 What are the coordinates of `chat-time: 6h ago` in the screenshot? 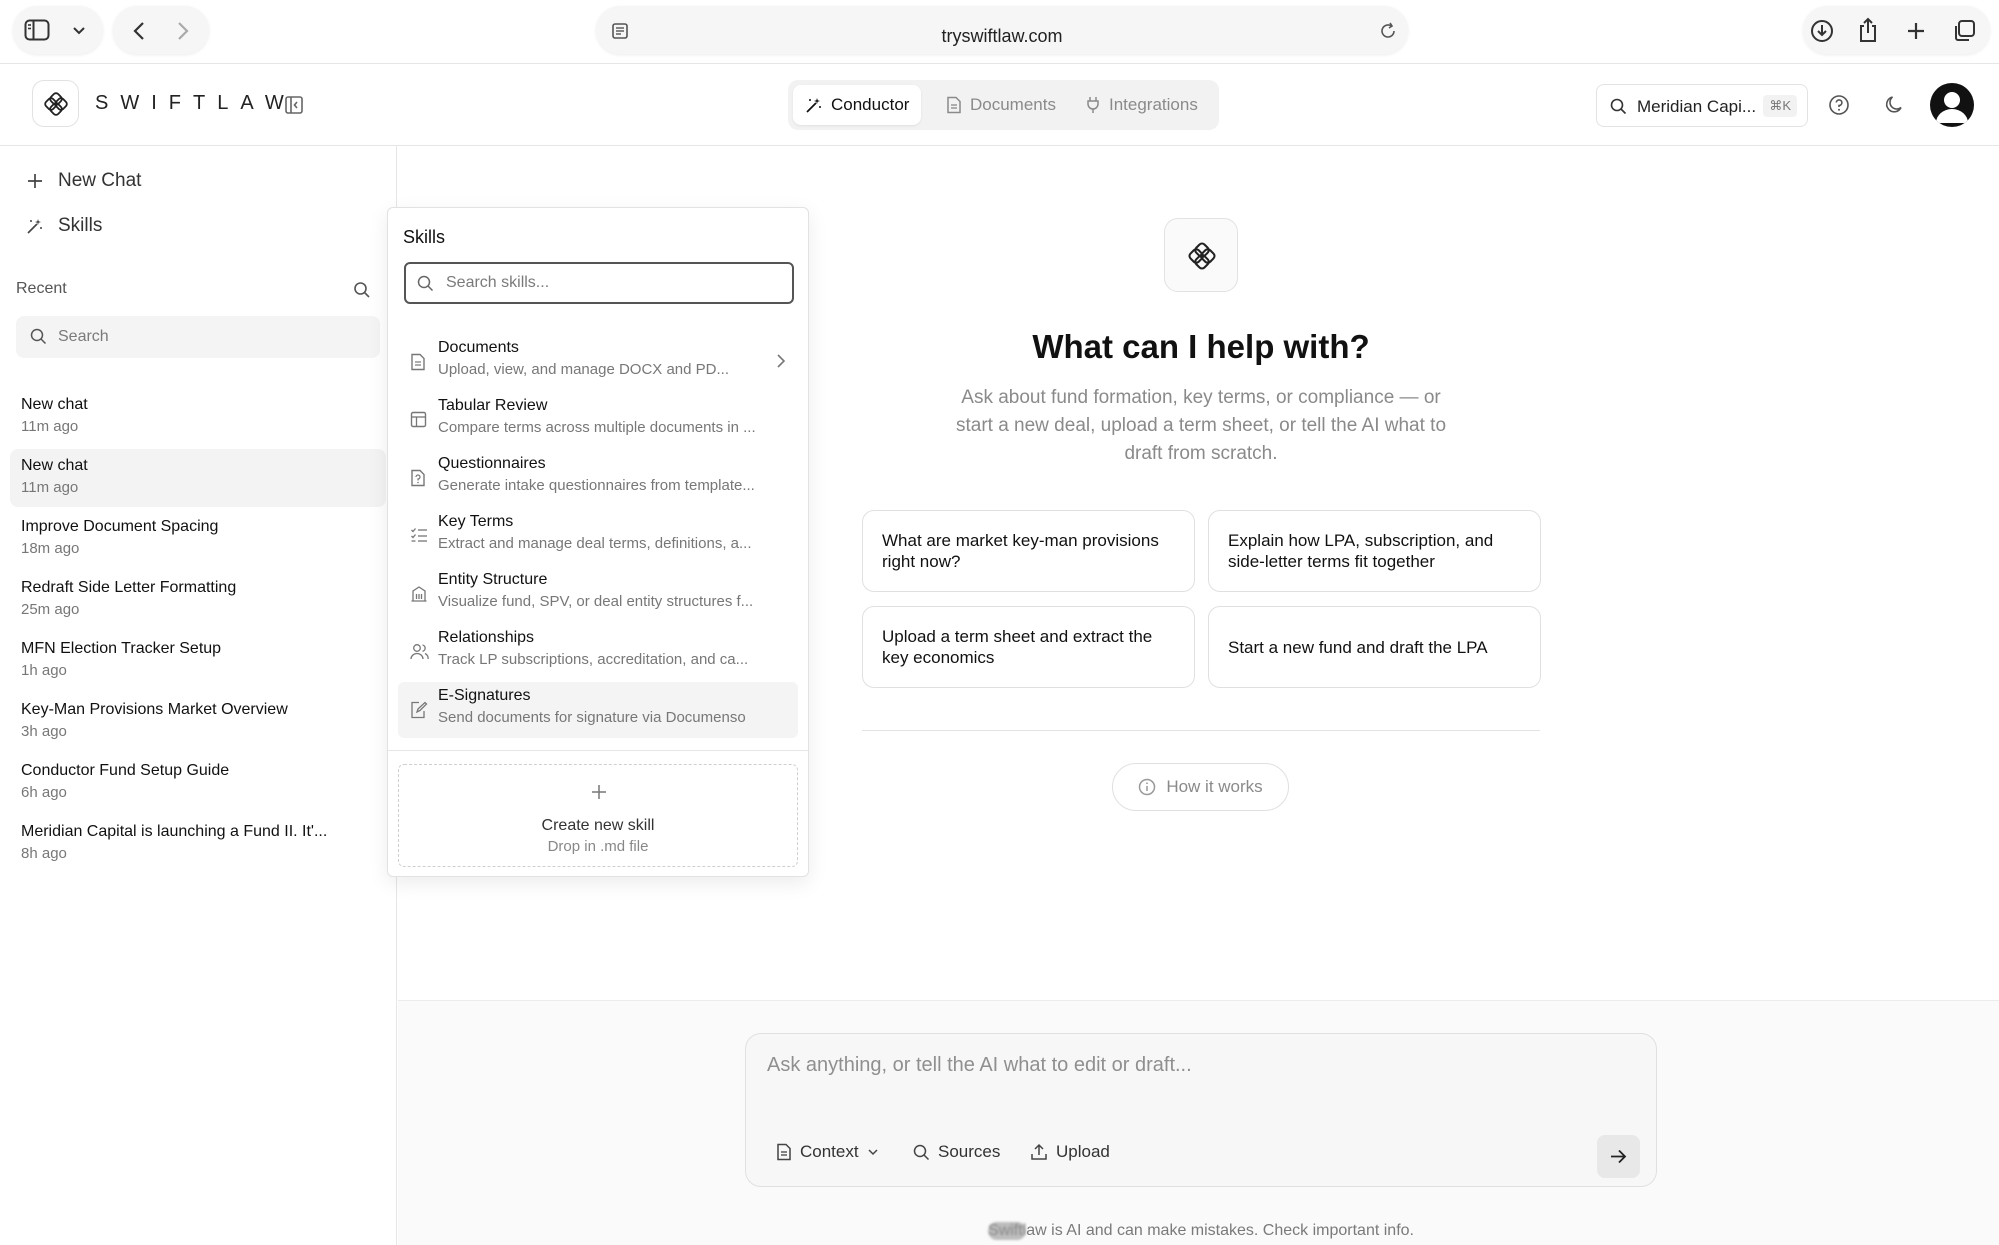 It's located at (44, 792).